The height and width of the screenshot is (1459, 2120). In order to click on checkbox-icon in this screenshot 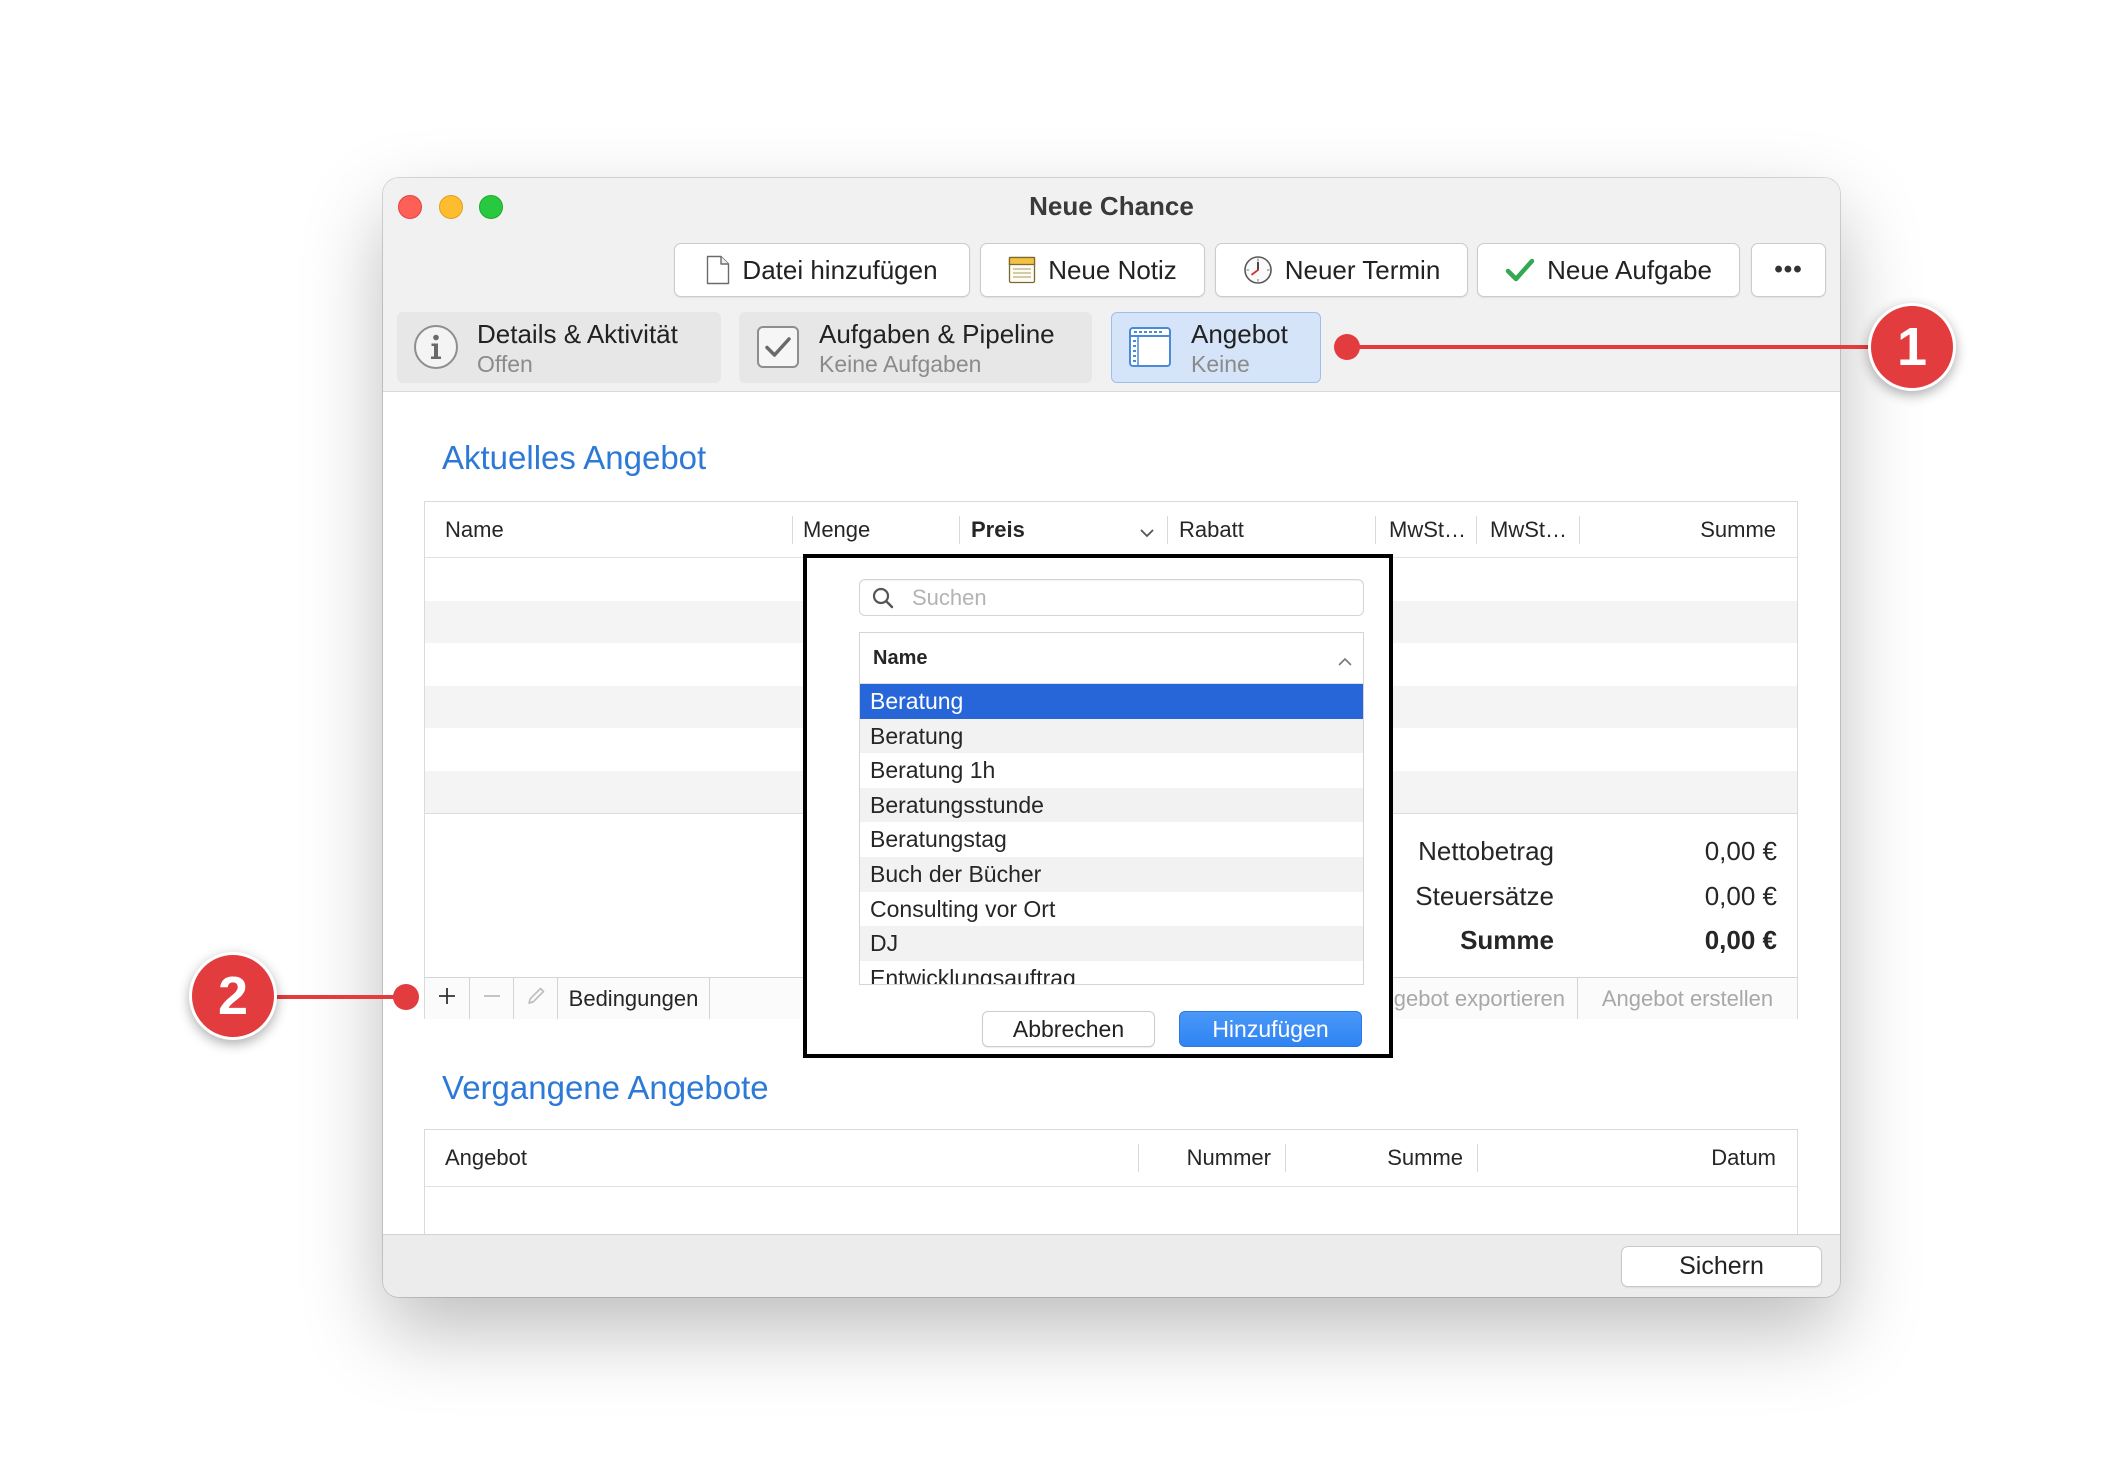, I will do `click(778, 347)`.